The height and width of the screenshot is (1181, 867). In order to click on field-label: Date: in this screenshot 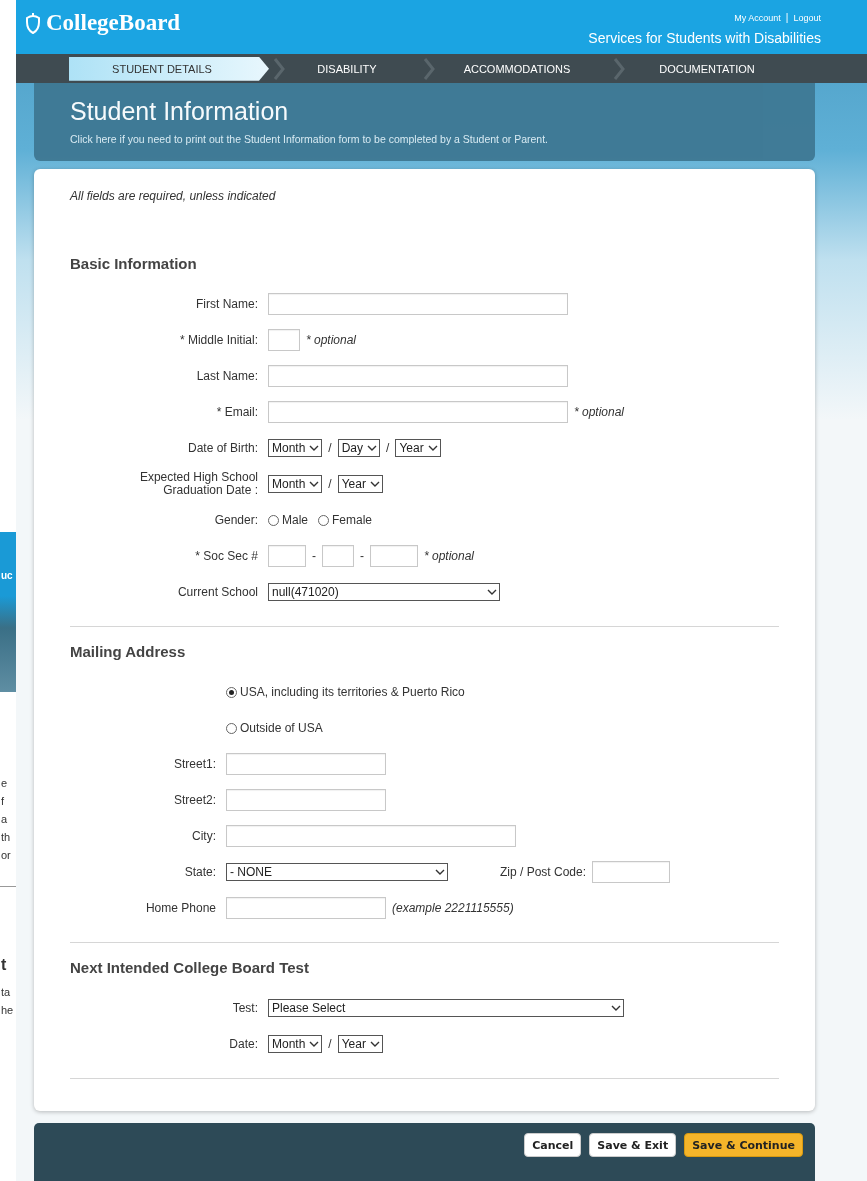, I will do `click(243, 1044)`.